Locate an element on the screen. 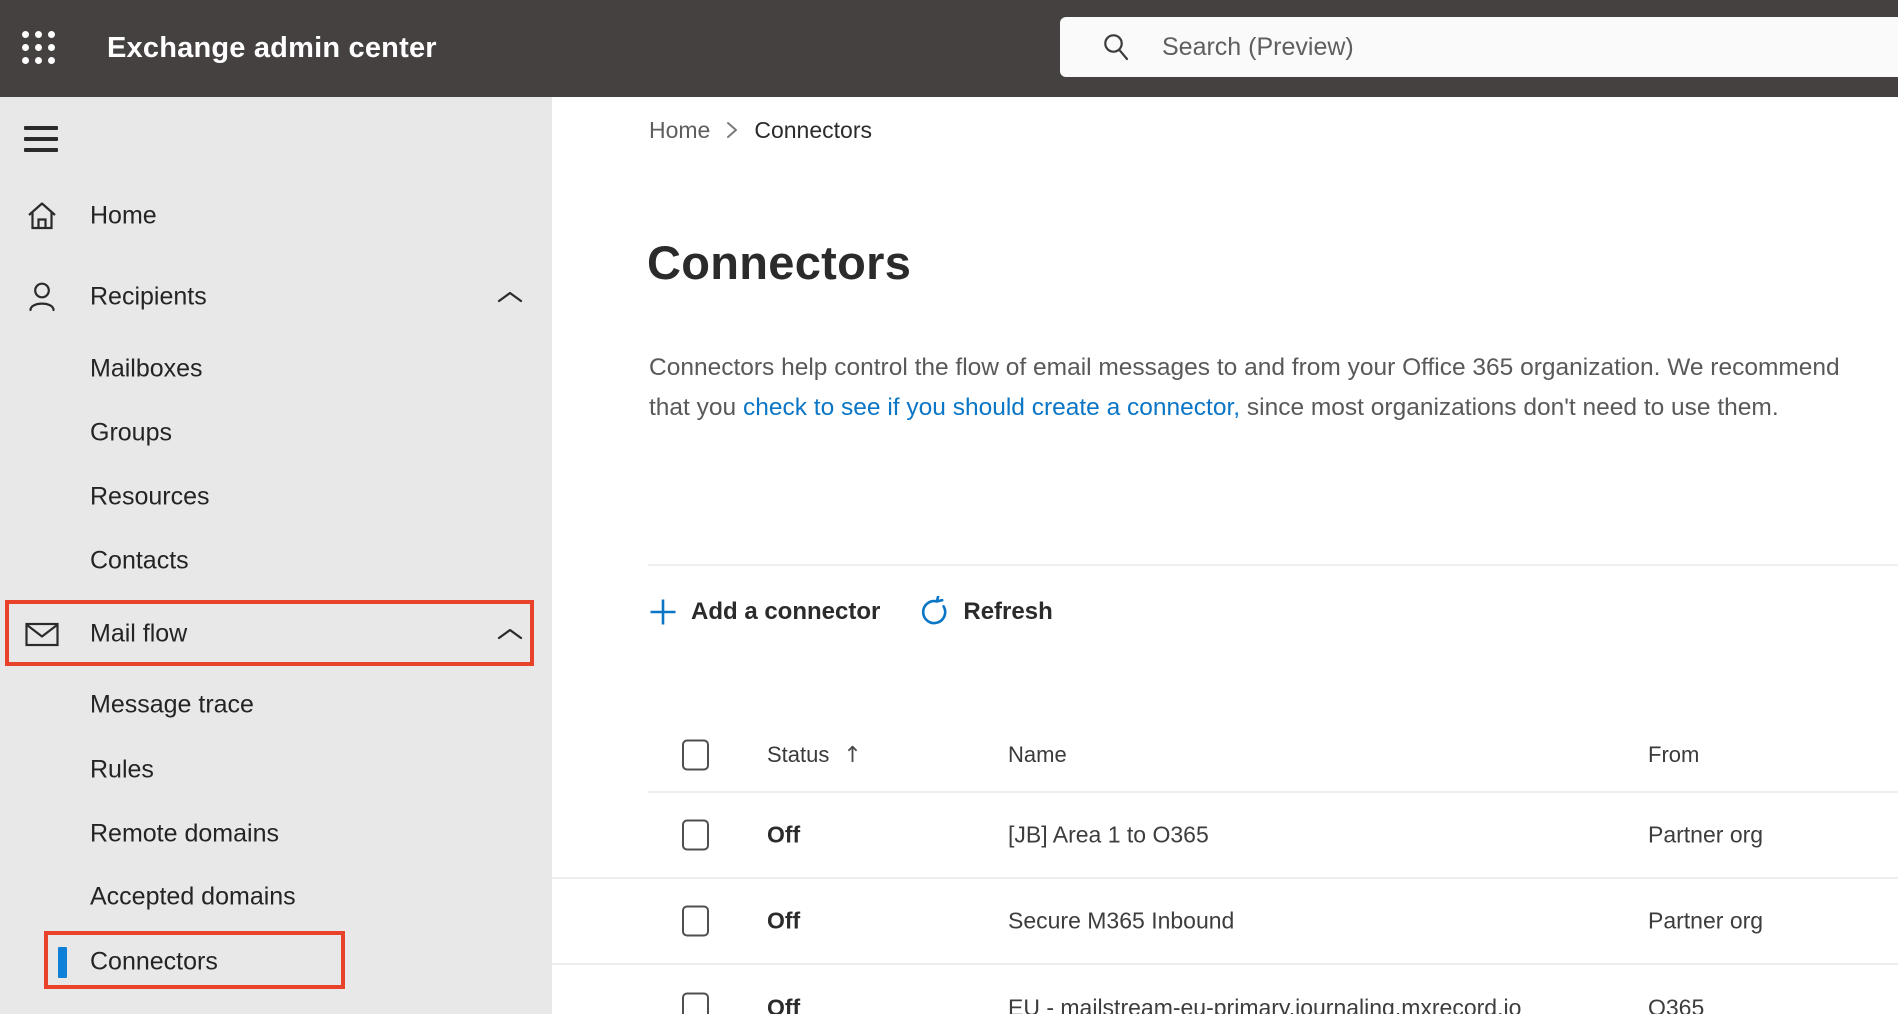  cell-name: Secure M365 Inbound is located at coordinates (1121, 920).